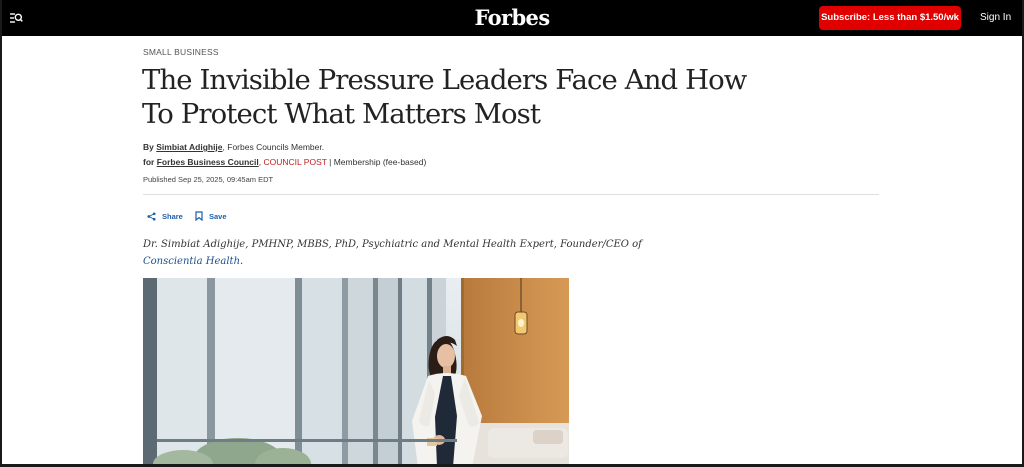 The height and width of the screenshot is (467, 1024). What do you see at coordinates (191, 261) in the screenshot?
I see `org-link: Conscientia Health` at bounding box center [191, 261].